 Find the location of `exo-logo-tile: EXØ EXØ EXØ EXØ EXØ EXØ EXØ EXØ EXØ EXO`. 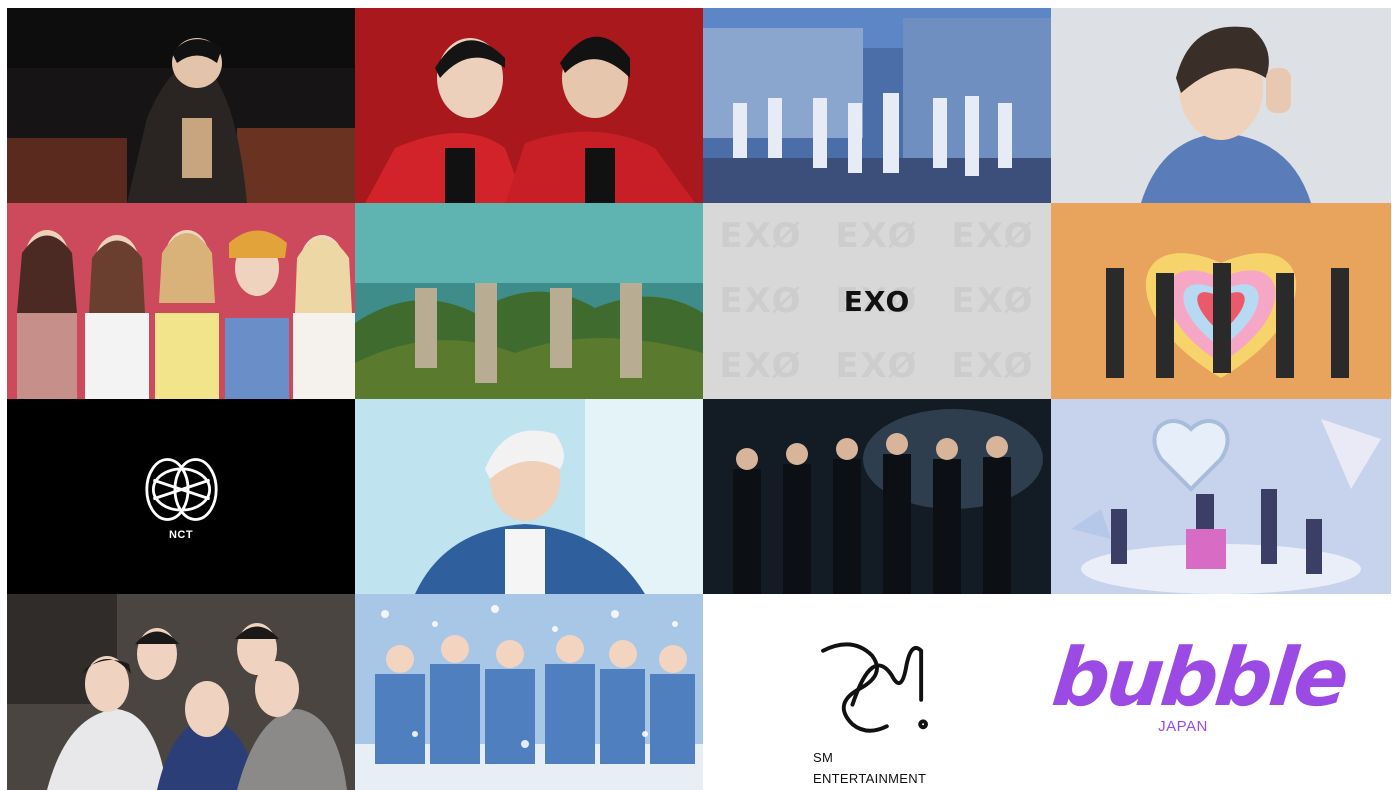

exo-logo-tile: EXØ EXØ EXØ EXØ EXØ EXØ EXØ EXØ EXØ EXO is located at coordinates (877, 301).